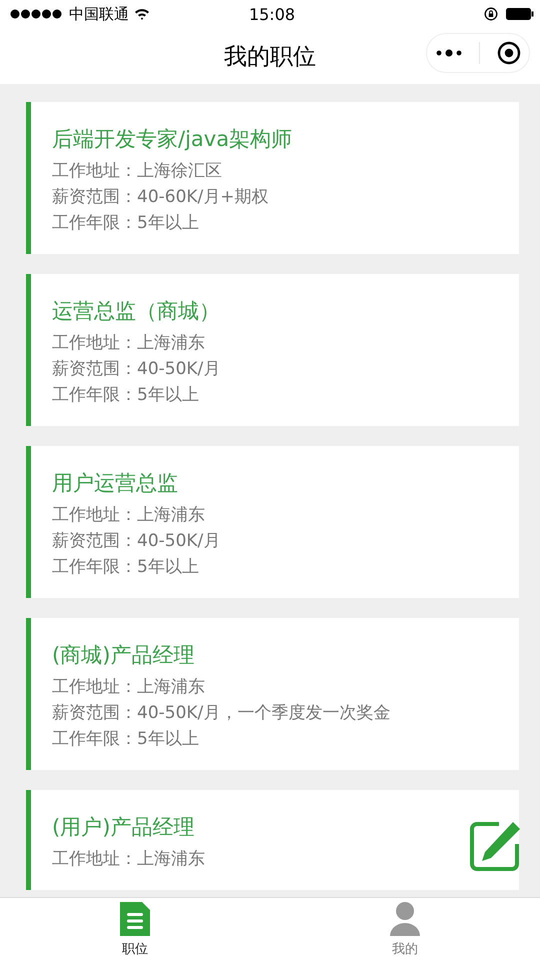 The image size is (540, 960). I want to click on edit-icon, so click(495, 846).